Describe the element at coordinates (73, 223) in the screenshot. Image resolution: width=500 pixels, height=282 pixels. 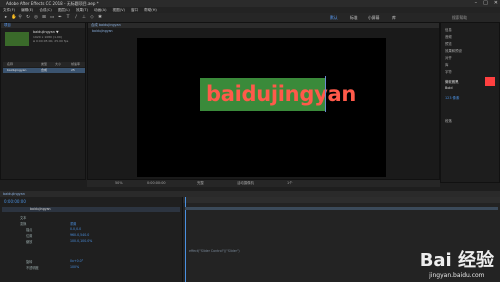
I see `transform-reset: 重置` at that location.